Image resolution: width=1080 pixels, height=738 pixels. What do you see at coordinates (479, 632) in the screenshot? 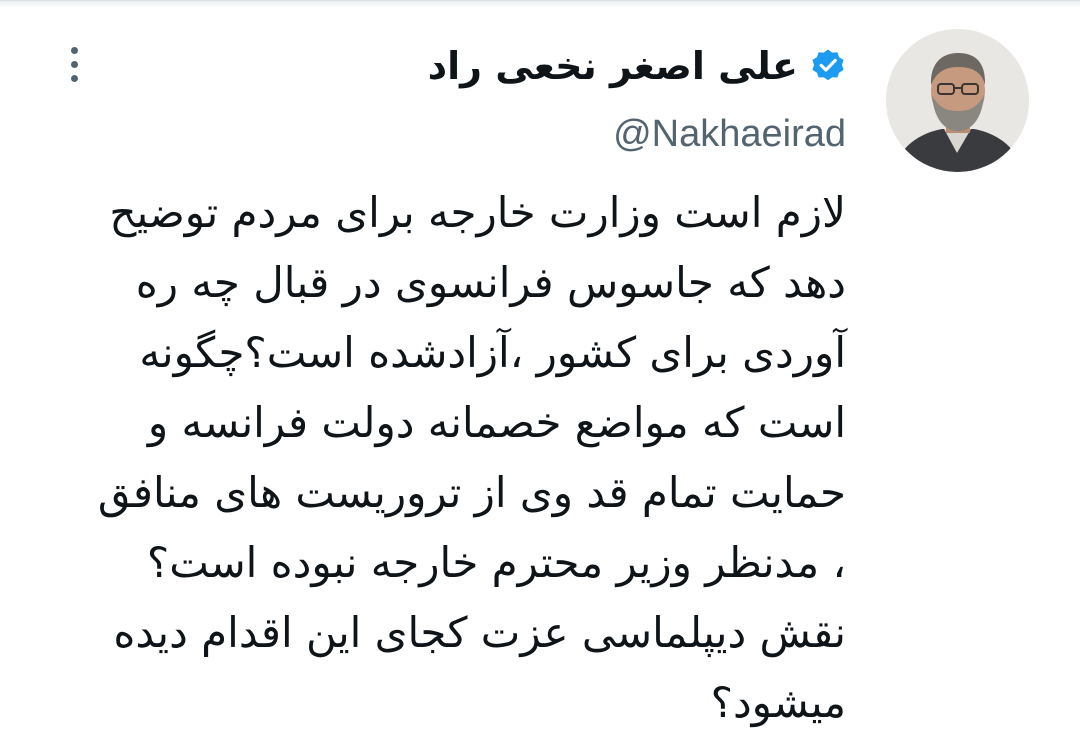
I see `tweet-text-line: نقش دیپلماسی عزت کجای این اقدام دیده` at bounding box center [479, 632].